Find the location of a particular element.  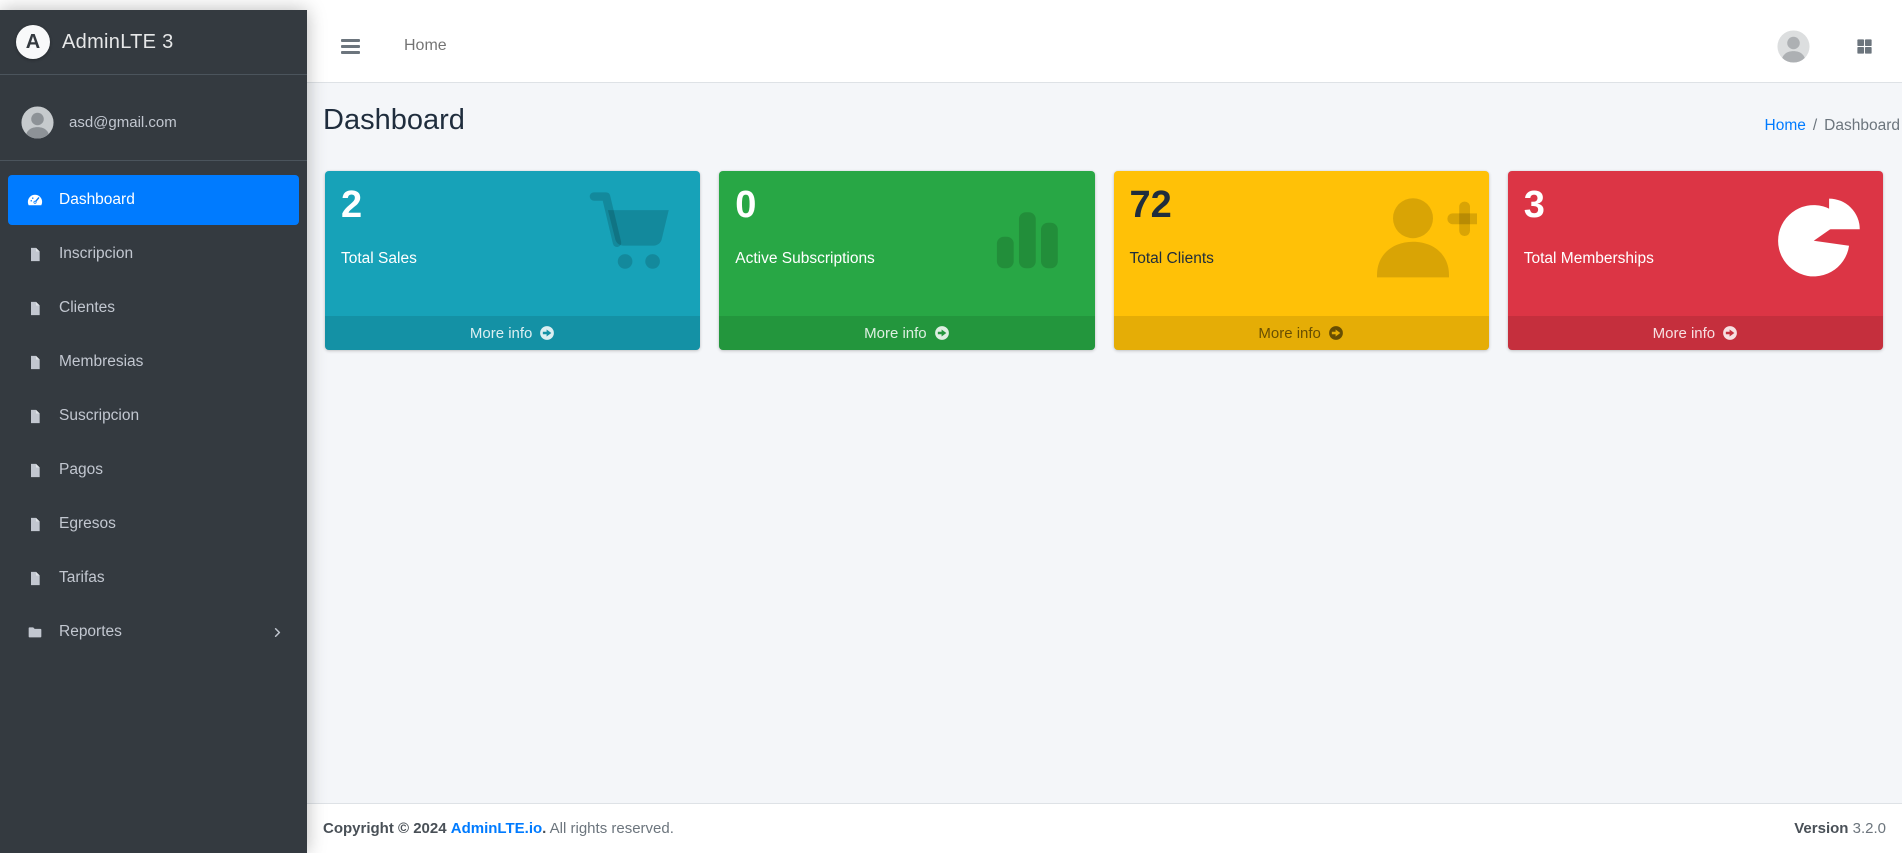

breadcrumb-current: Dashboard is located at coordinates (1862, 125).